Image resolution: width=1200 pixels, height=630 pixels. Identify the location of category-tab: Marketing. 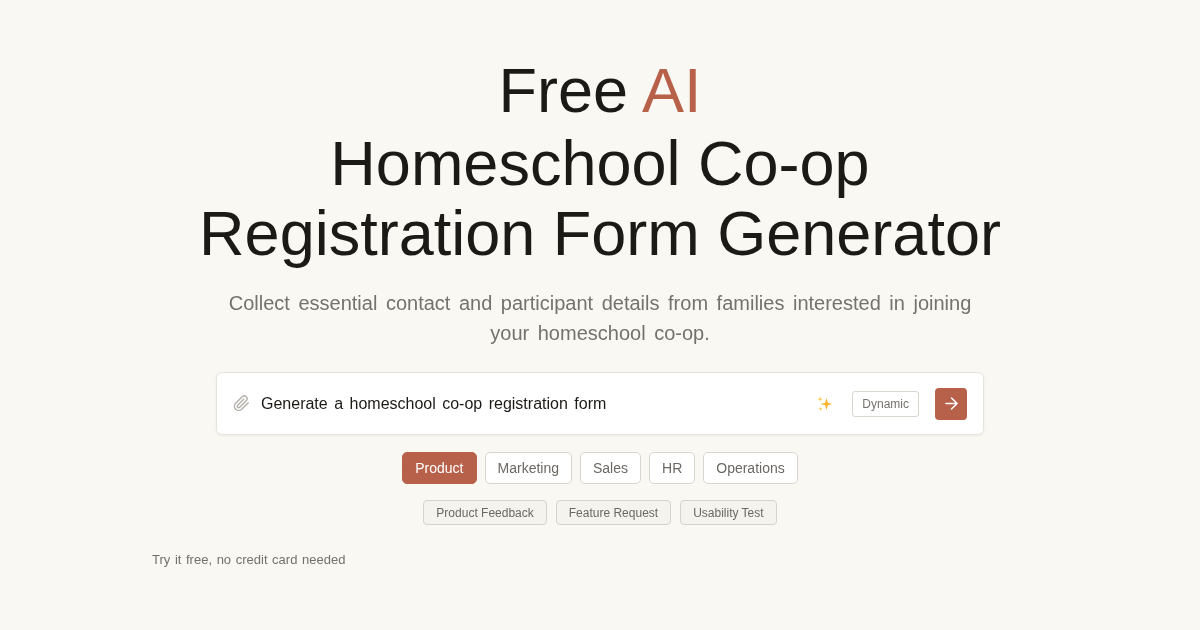
(528, 468).